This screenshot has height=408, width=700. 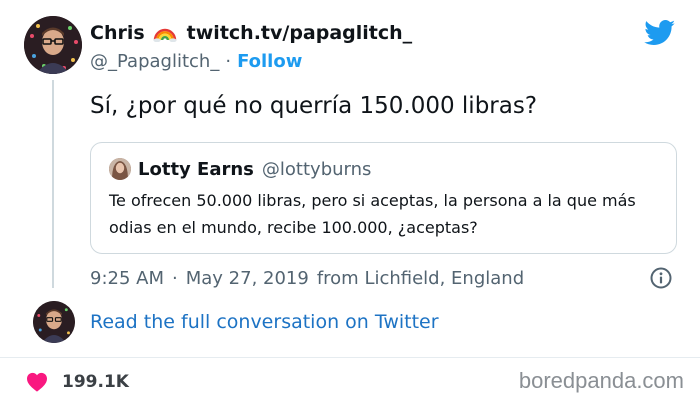 What do you see at coordinates (95, 382) in the screenshot?
I see `likes-count: 199.1K` at bounding box center [95, 382].